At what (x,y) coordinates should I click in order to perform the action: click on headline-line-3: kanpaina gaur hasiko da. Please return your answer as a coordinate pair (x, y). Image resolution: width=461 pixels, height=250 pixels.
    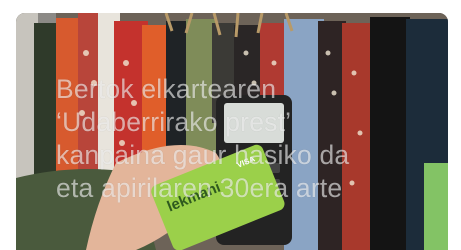
    Looking at the image, I should click on (203, 155).